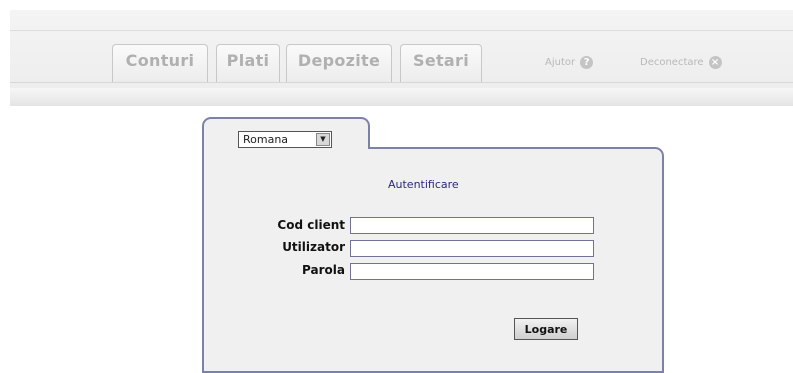 The width and height of the screenshot is (793, 373). Describe the element at coordinates (323, 139) in the screenshot. I see `chevron-down-icon: ▼` at that location.